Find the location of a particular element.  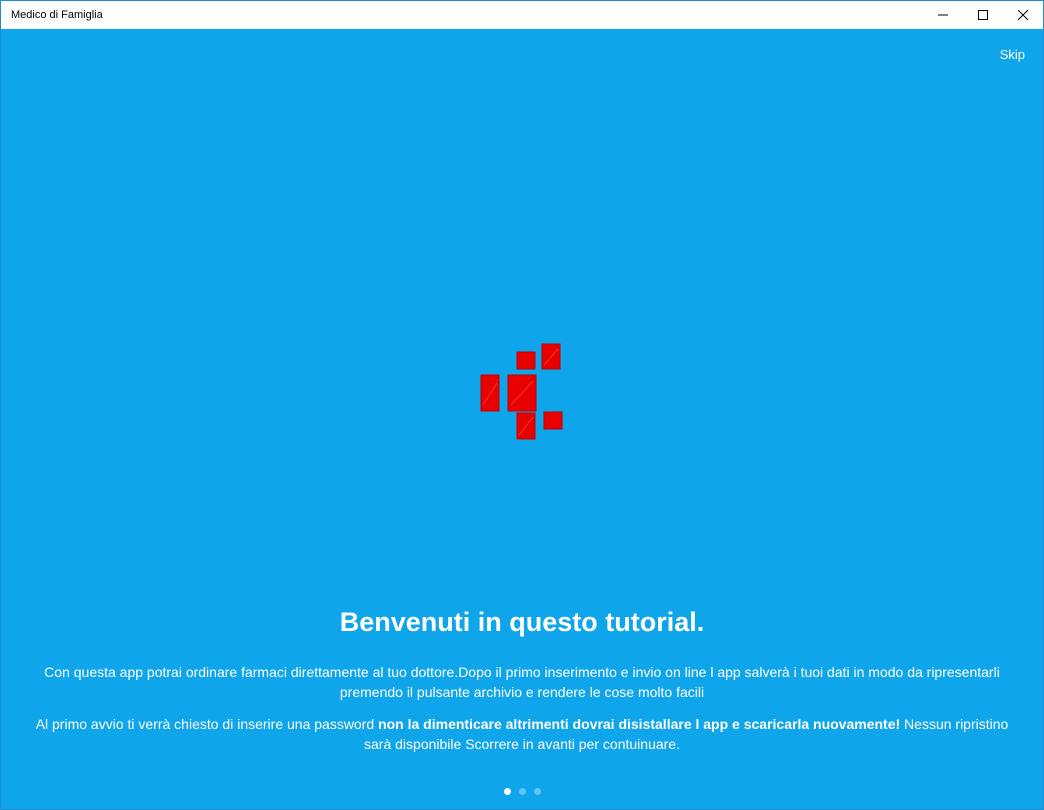

page-indicator is located at coordinates (522, 791).